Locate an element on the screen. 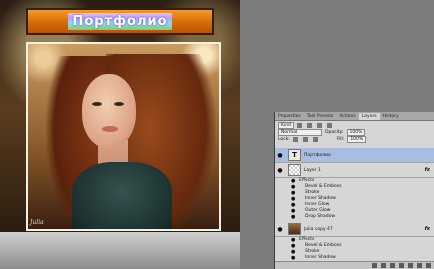 The width and height of the screenshot is (434, 269). tab-actions: Actions is located at coordinates (347, 116).